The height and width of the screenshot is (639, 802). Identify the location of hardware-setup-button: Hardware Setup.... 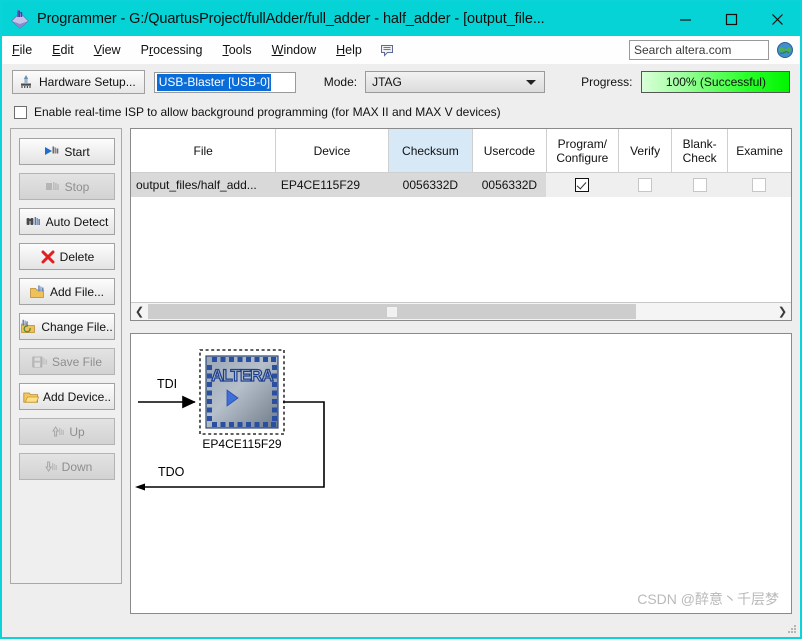
(78, 82).